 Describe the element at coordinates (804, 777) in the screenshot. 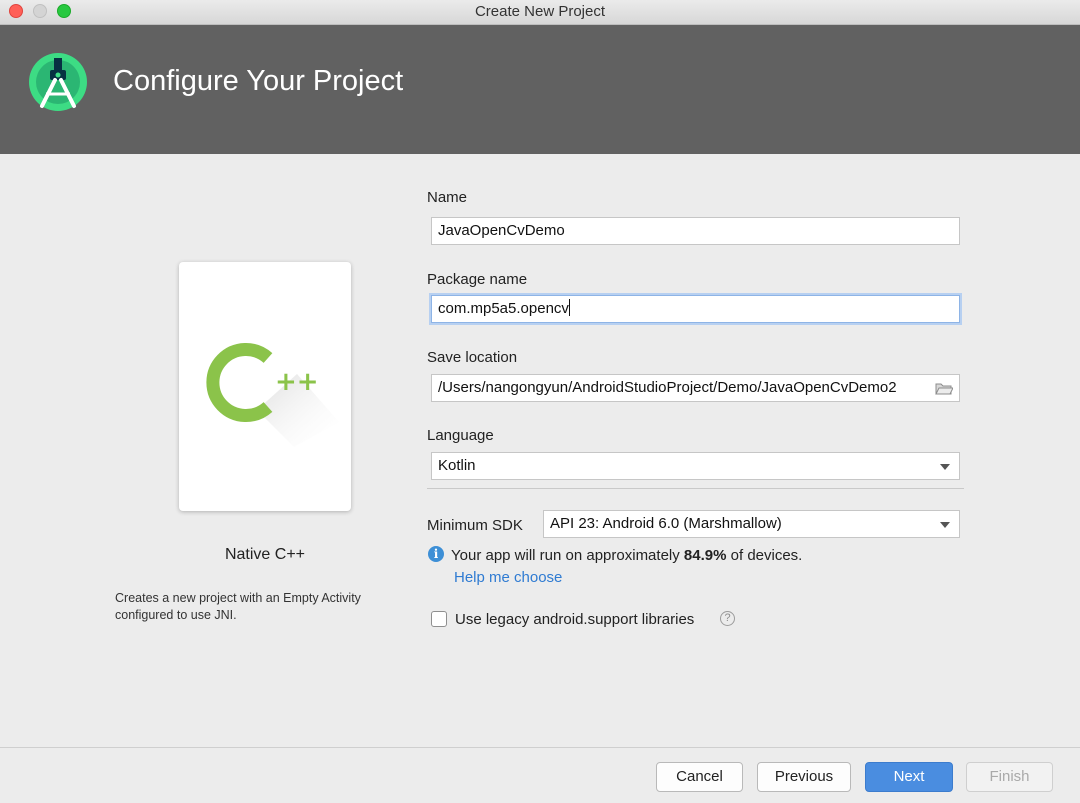

I see `previous-button: Previous` at that location.